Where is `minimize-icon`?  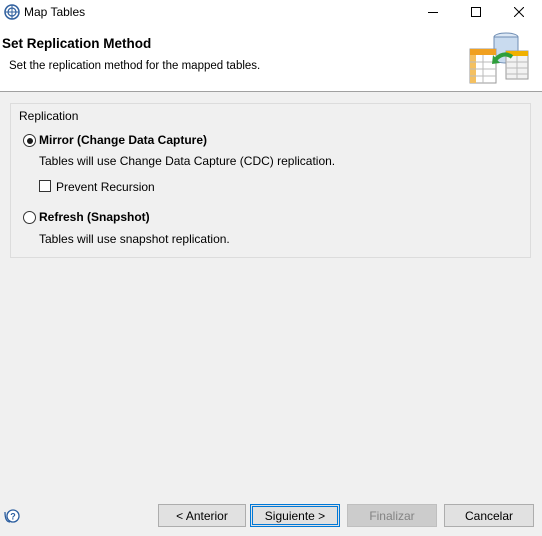
minimize-icon is located at coordinates (433, 12).